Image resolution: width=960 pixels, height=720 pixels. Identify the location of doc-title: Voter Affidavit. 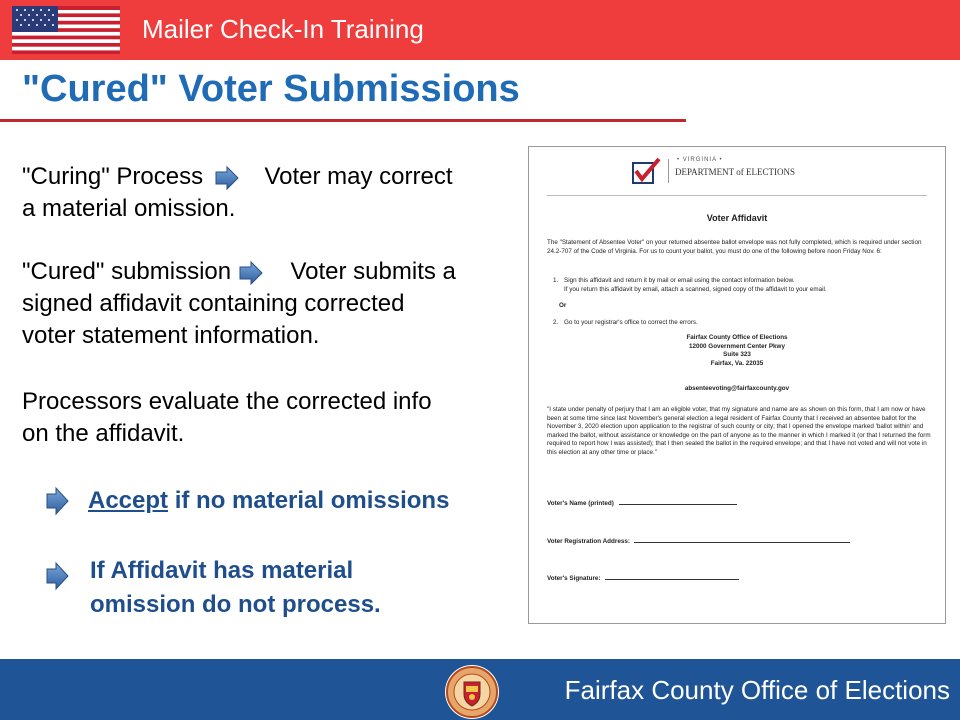
(737, 218).